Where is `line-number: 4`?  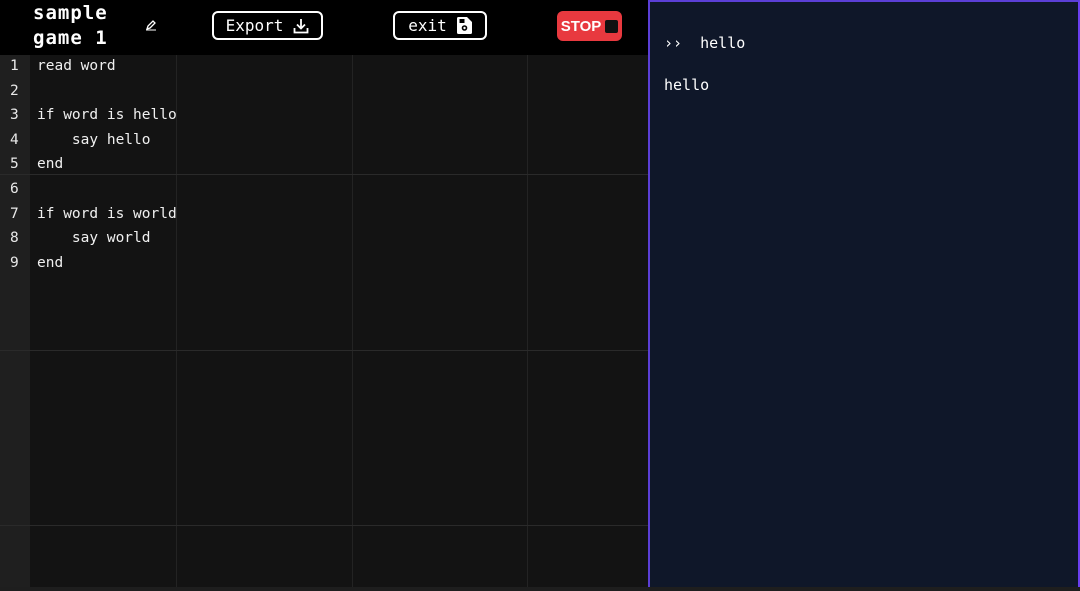 line-number: 4 is located at coordinates (14, 139).